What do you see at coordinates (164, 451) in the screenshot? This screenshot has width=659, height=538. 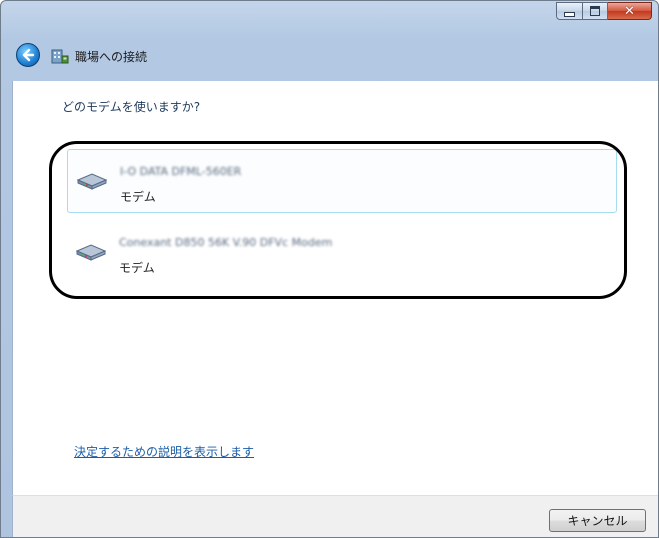 I see `help-link: 決定するための説明を表示します` at bounding box center [164, 451].